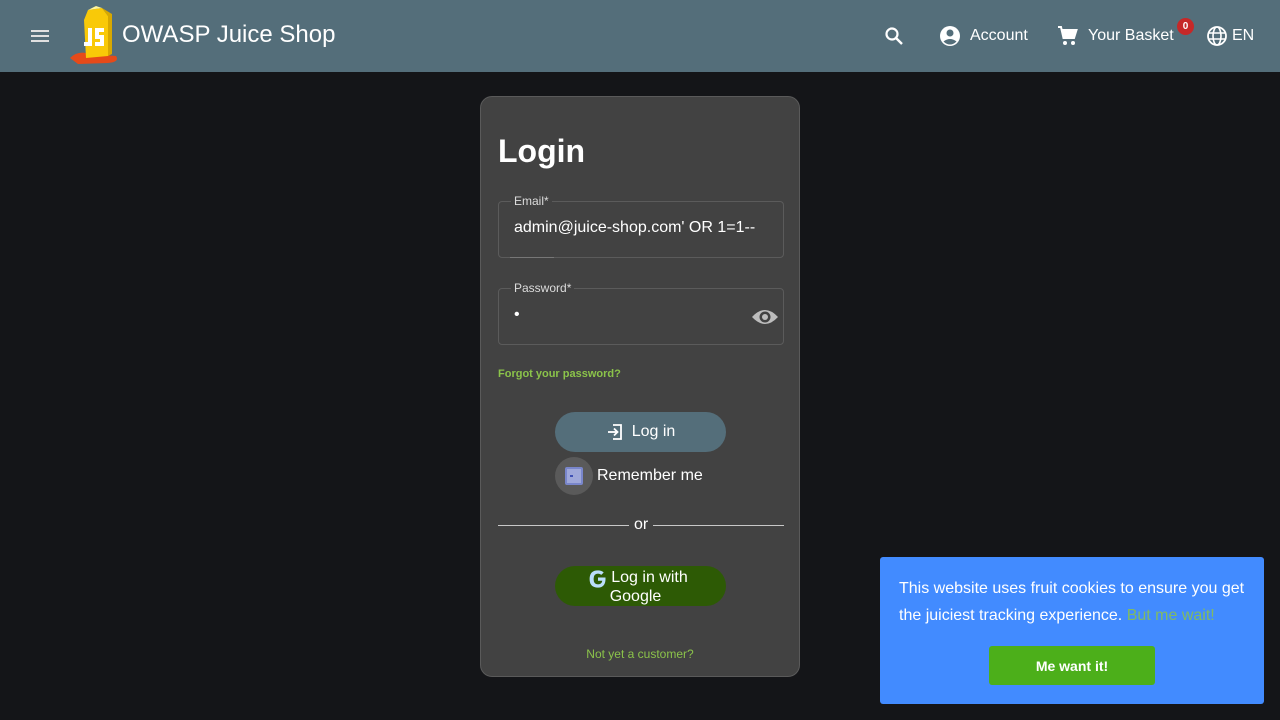 Image resolution: width=1280 pixels, height=720 pixels. I want to click on account-circle-icon, so click(950, 36).